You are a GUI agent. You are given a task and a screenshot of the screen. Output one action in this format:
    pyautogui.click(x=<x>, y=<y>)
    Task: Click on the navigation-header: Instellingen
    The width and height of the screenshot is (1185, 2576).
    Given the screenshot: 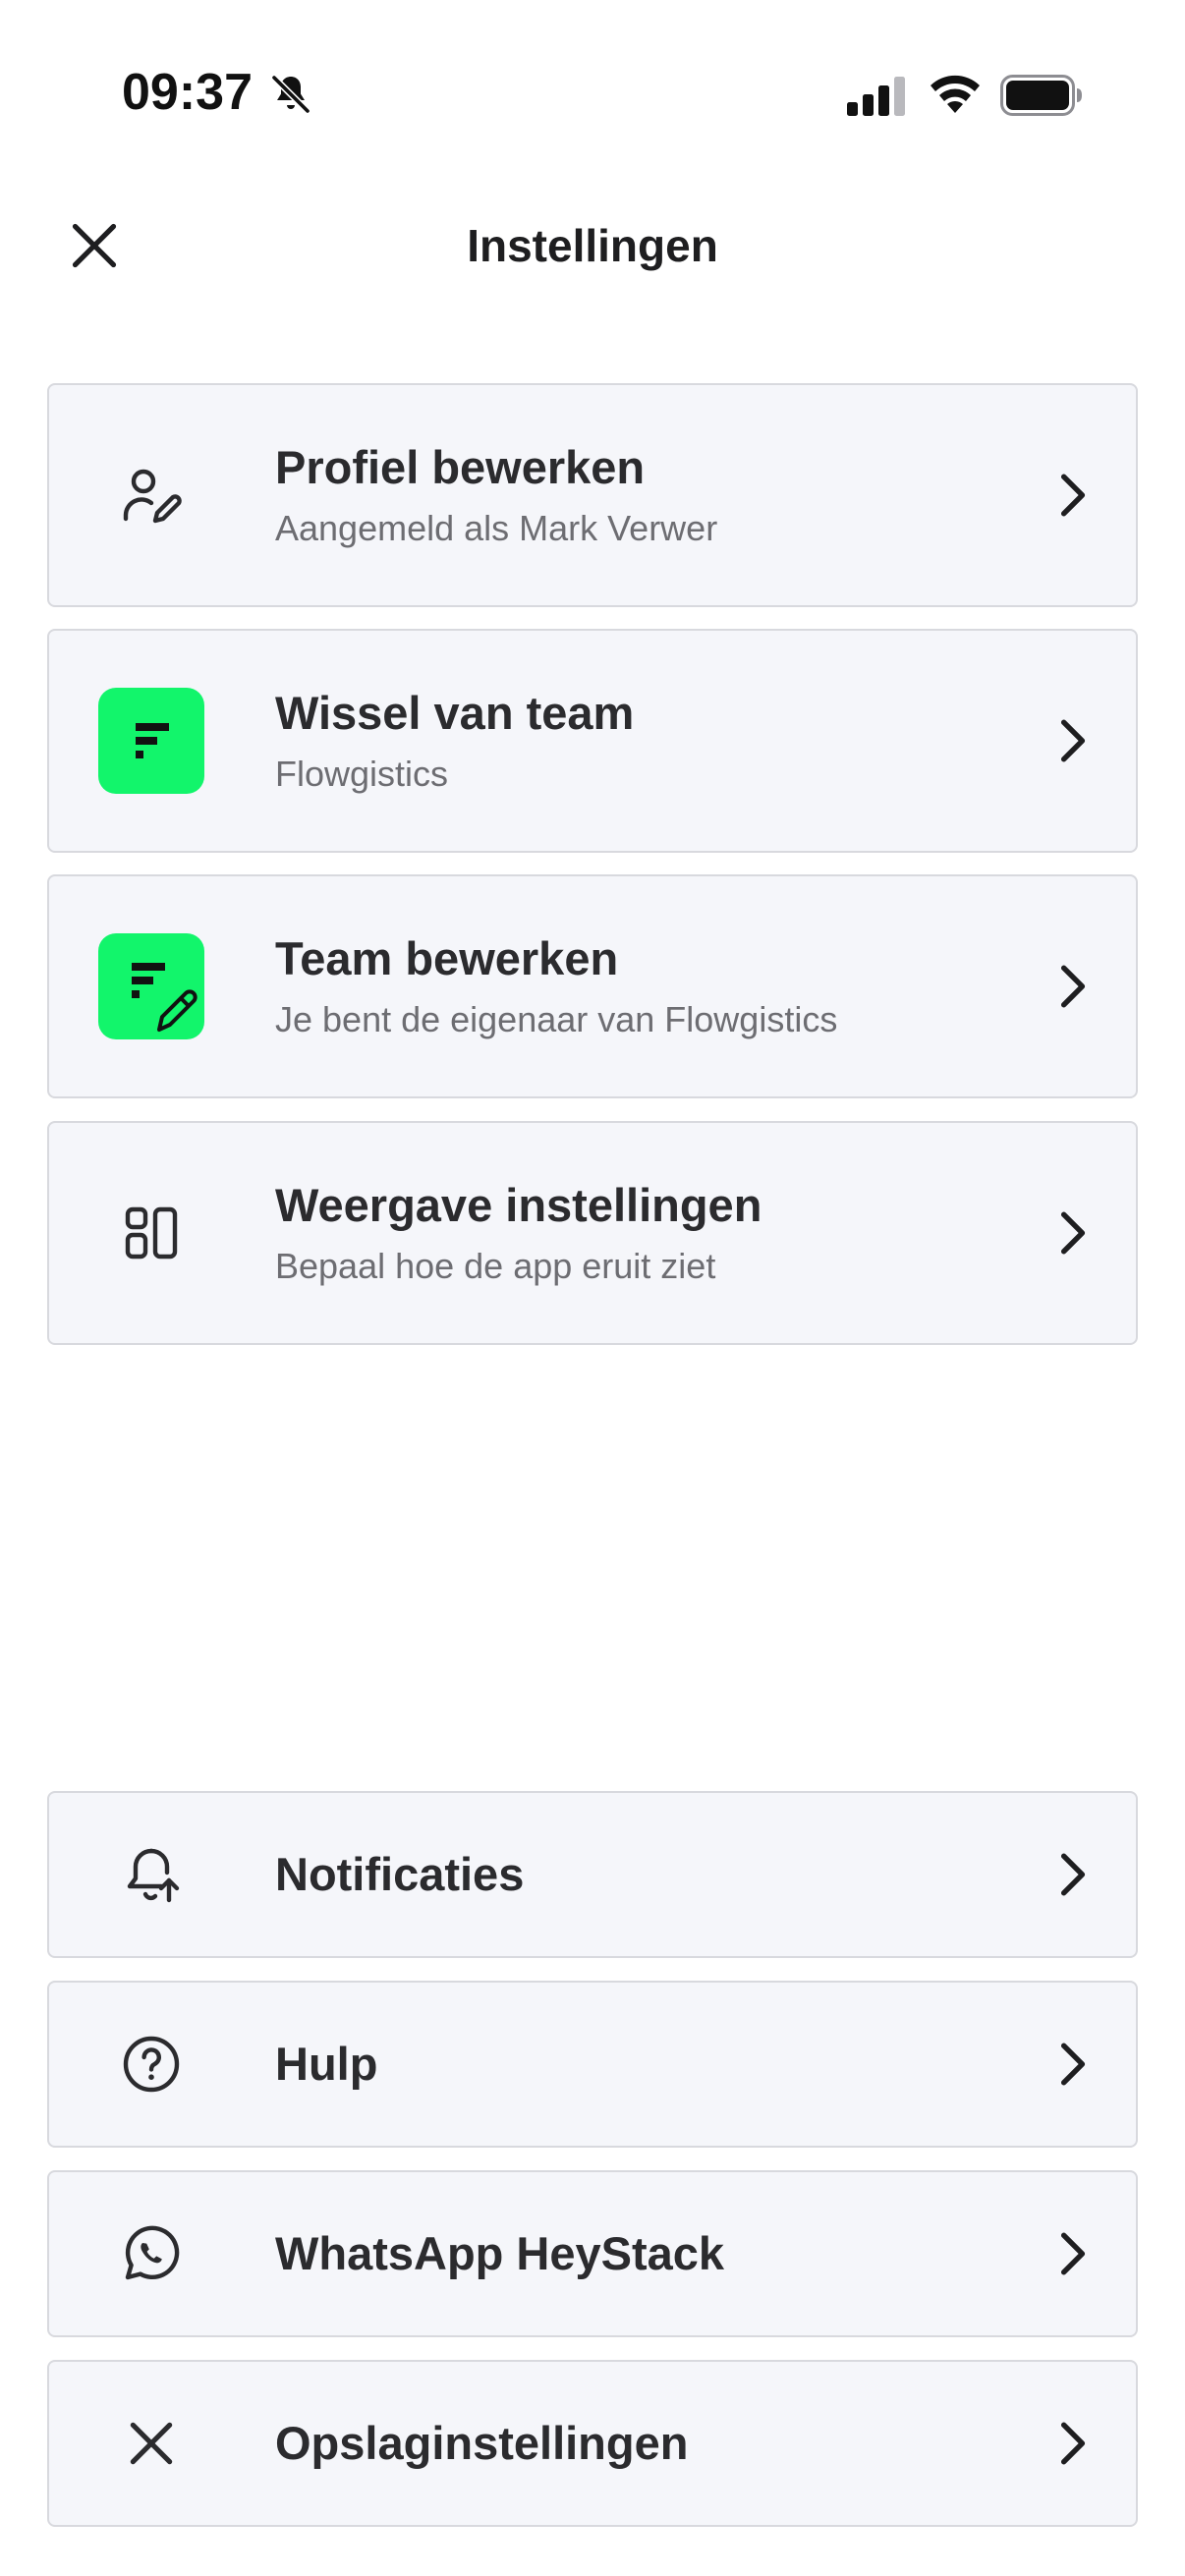 What is the action you would take?
    pyautogui.click(x=592, y=246)
    